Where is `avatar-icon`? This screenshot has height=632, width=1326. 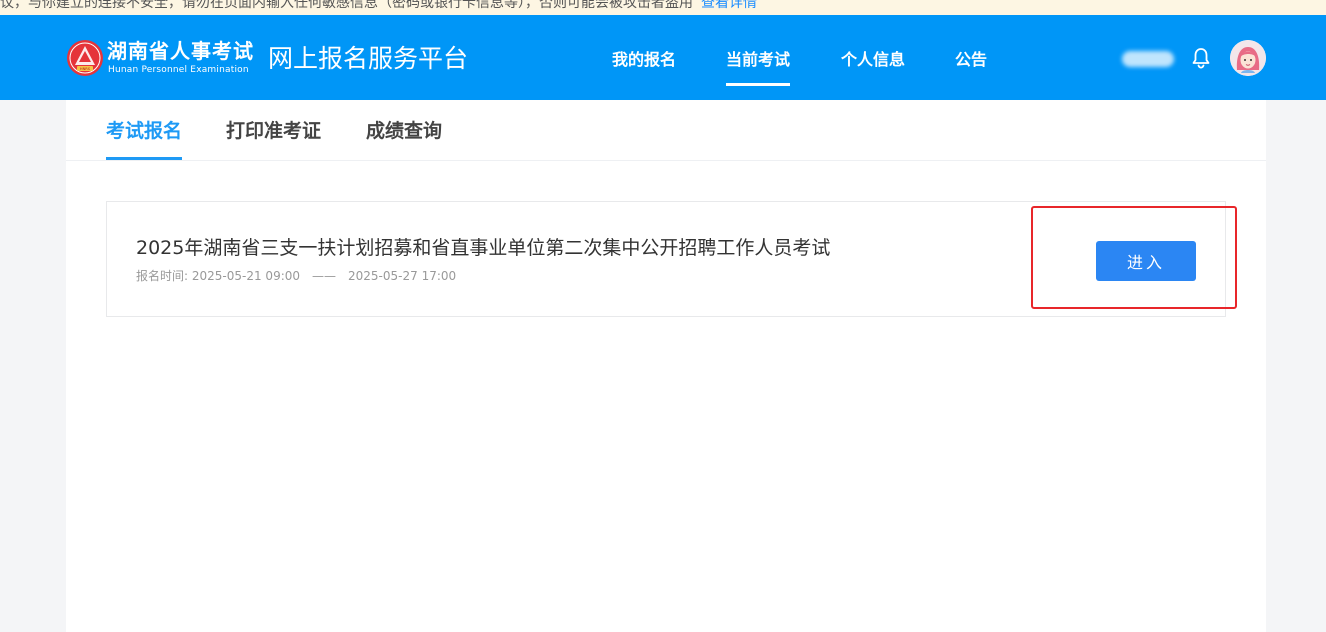
avatar-icon is located at coordinates (1248, 58).